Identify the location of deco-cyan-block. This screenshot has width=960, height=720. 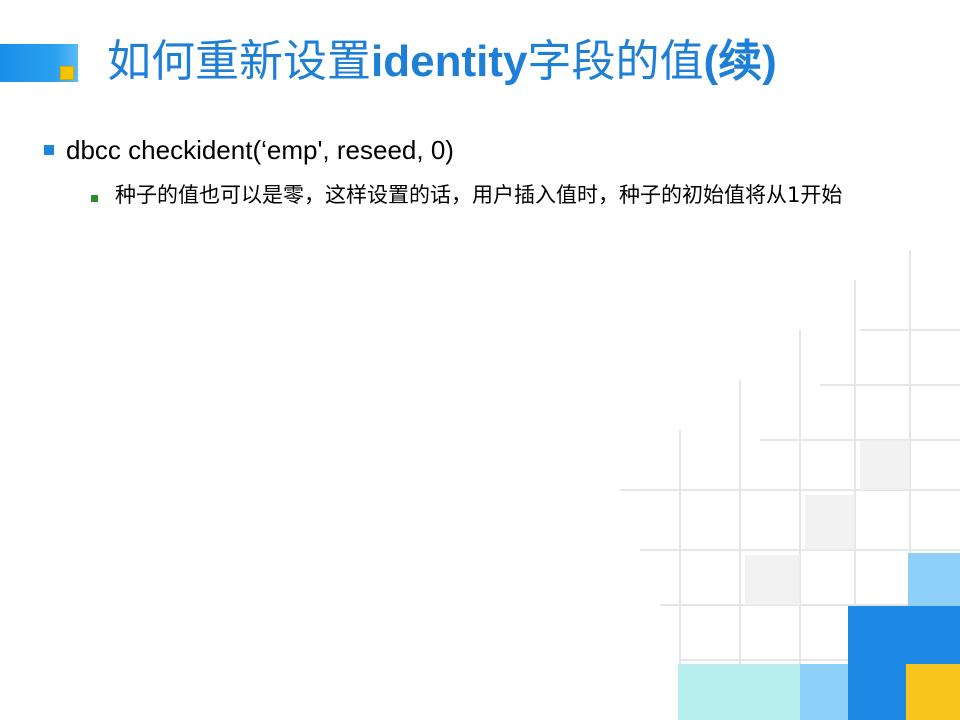
(739, 692).